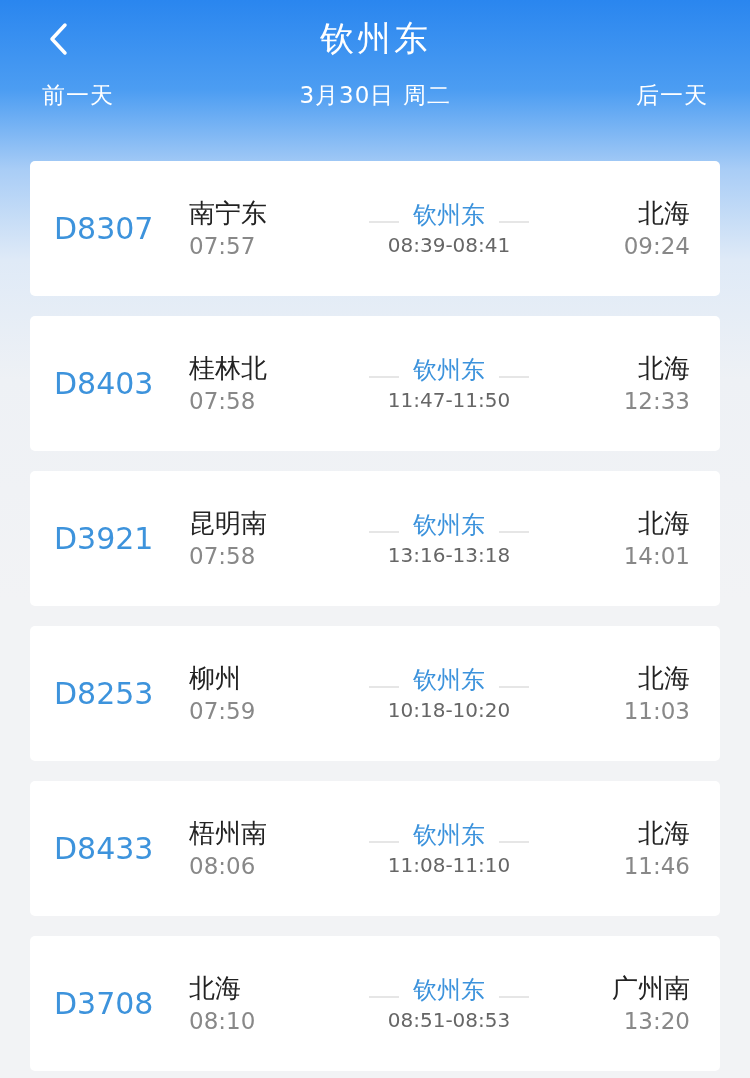 The image size is (750, 1078). What do you see at coordinates (58, 39) in the screenshot?
I see `back-icon` at bounding box center [58, 39].